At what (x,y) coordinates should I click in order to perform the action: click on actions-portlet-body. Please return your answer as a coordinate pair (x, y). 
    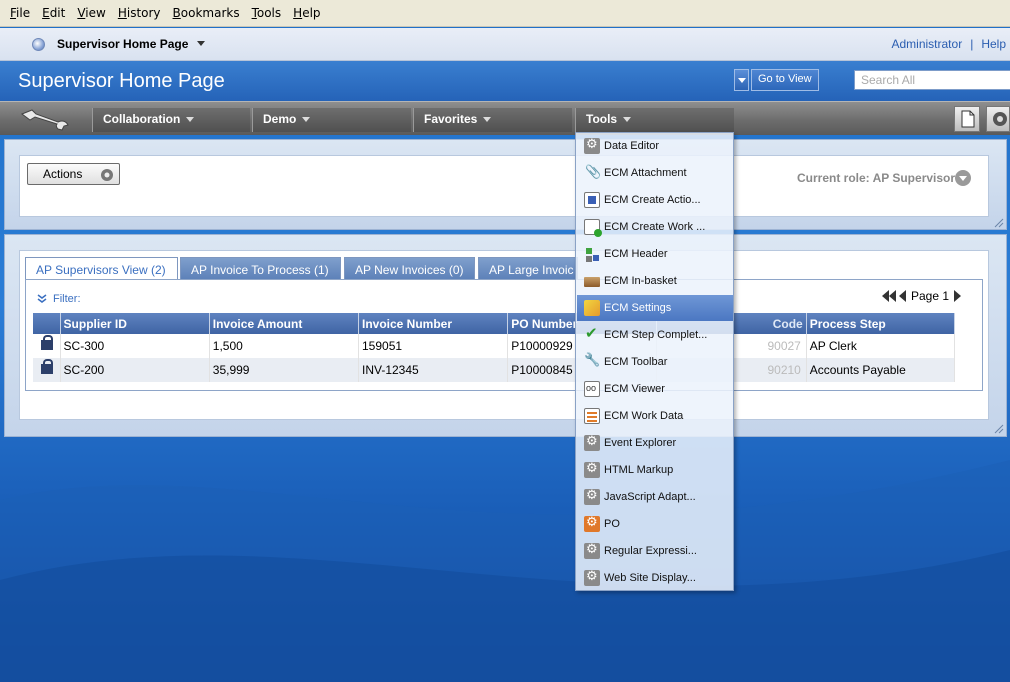
    Looking at the image, I should click on (504, 186).